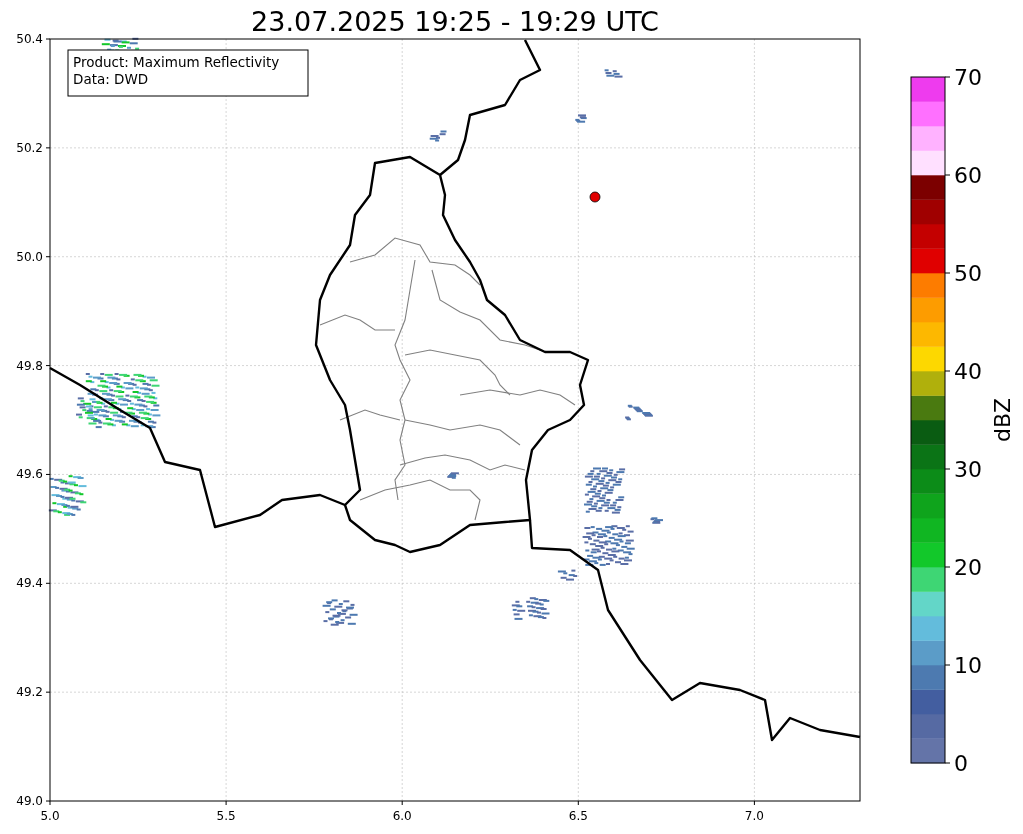 The height and width of the screenshot is (834, 1023). I want to click on colorbar-tick-label: 40, so click(968, 371).